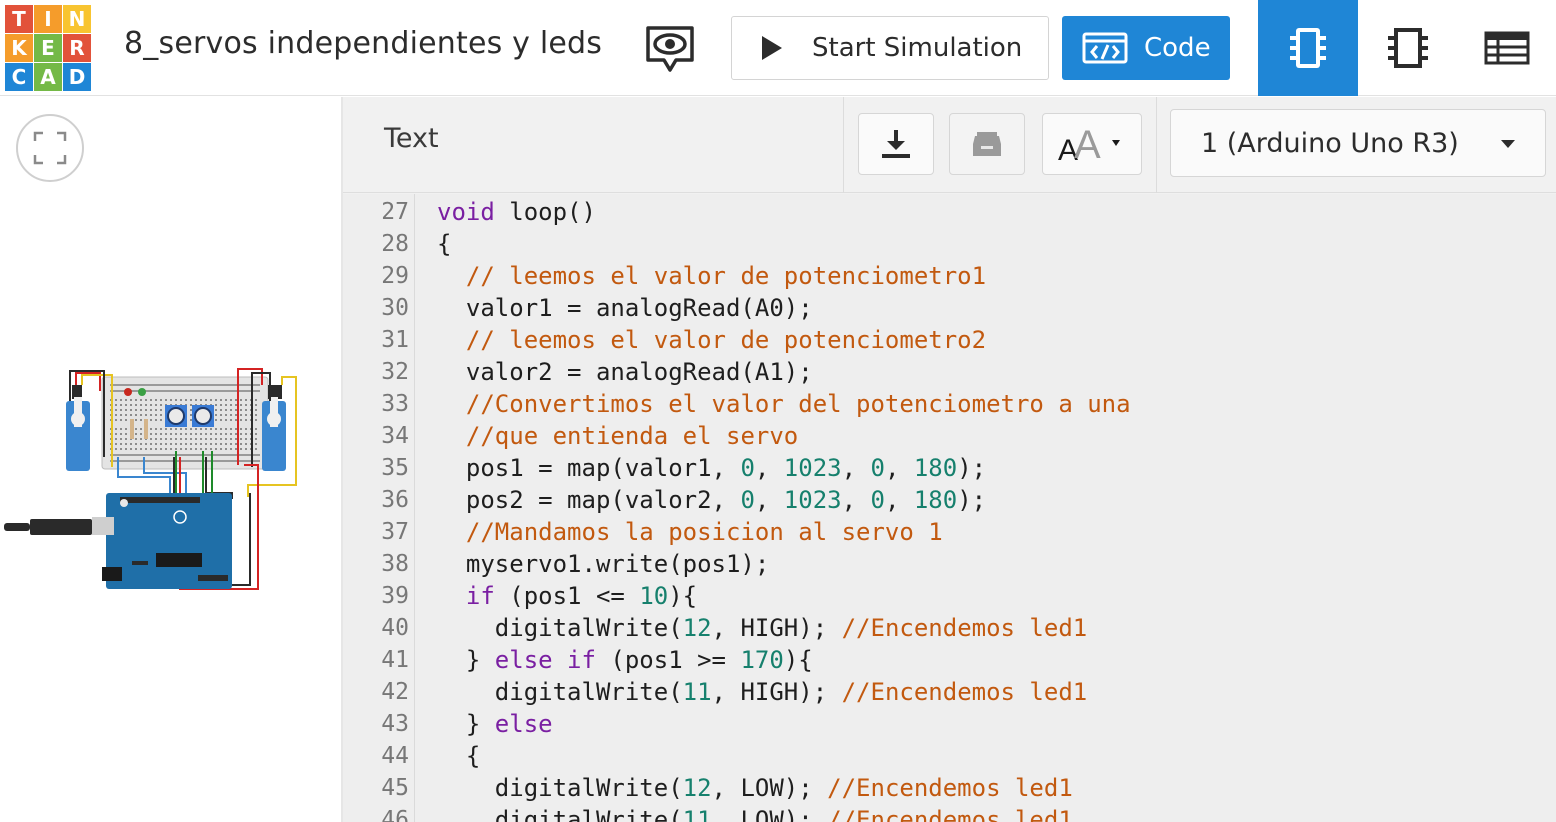 The height and width of the screenshot is (822, 1556). What do you see at coordinates (395, 500) in the screenshot?
I see `line-number: 36` at bounding box center [395, 500].